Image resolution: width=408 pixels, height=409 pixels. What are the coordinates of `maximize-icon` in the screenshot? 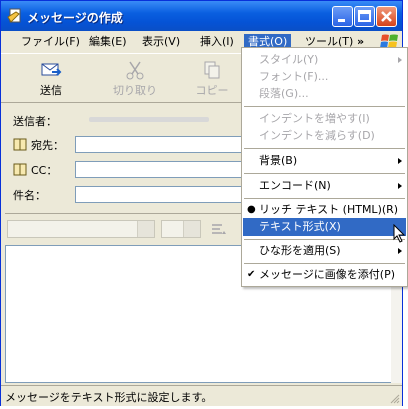 It's located at (364, 16).